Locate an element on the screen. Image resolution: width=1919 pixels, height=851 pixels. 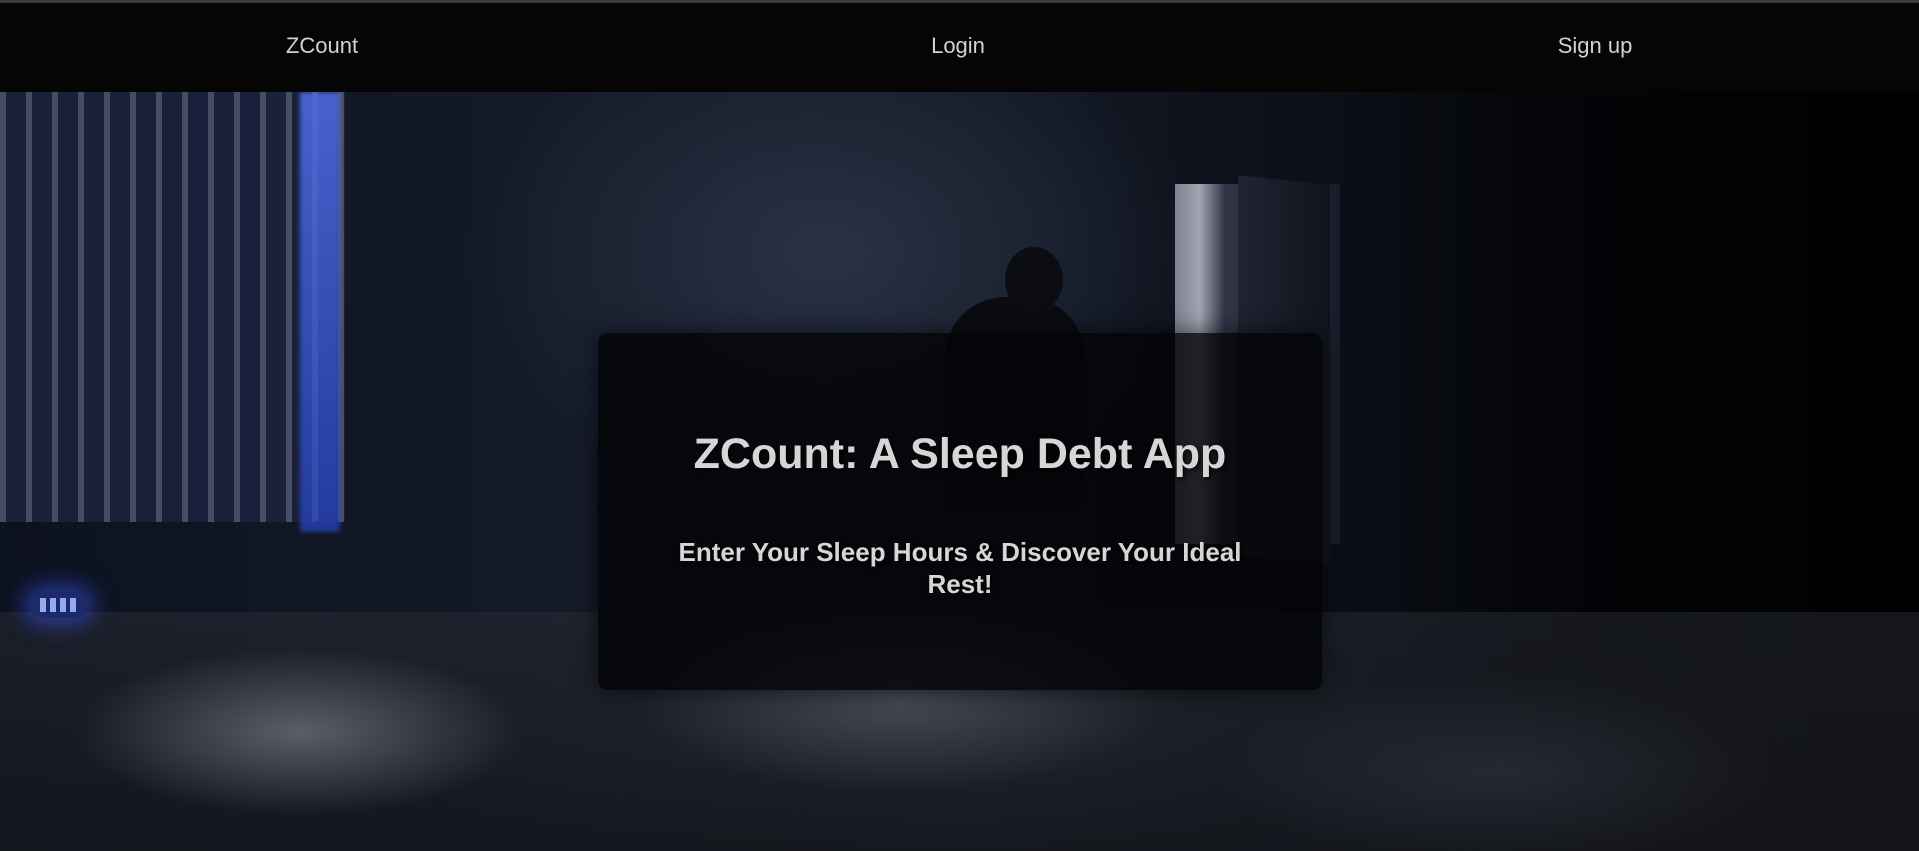
alarm-clock-icon is located at coordinates (59, 605).